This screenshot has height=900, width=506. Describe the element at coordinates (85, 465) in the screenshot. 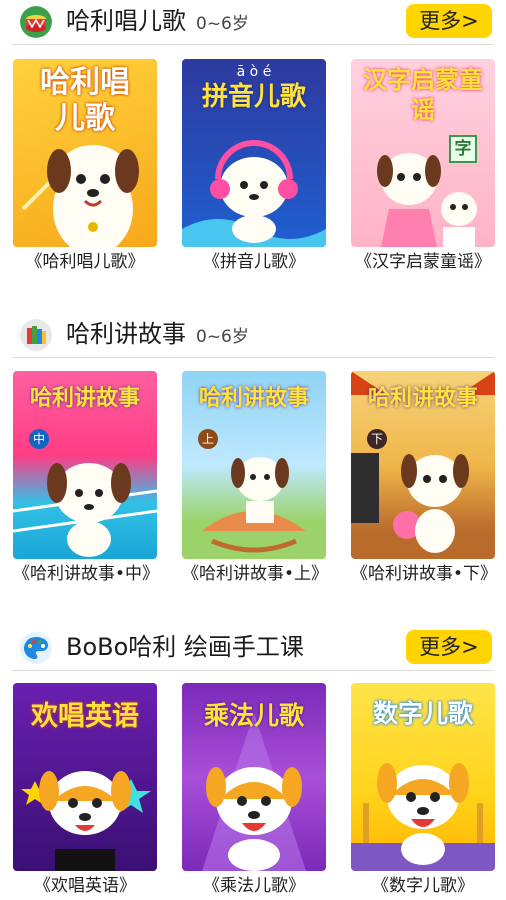

I see `album-cover: 哈利讲故事 中` at that location.